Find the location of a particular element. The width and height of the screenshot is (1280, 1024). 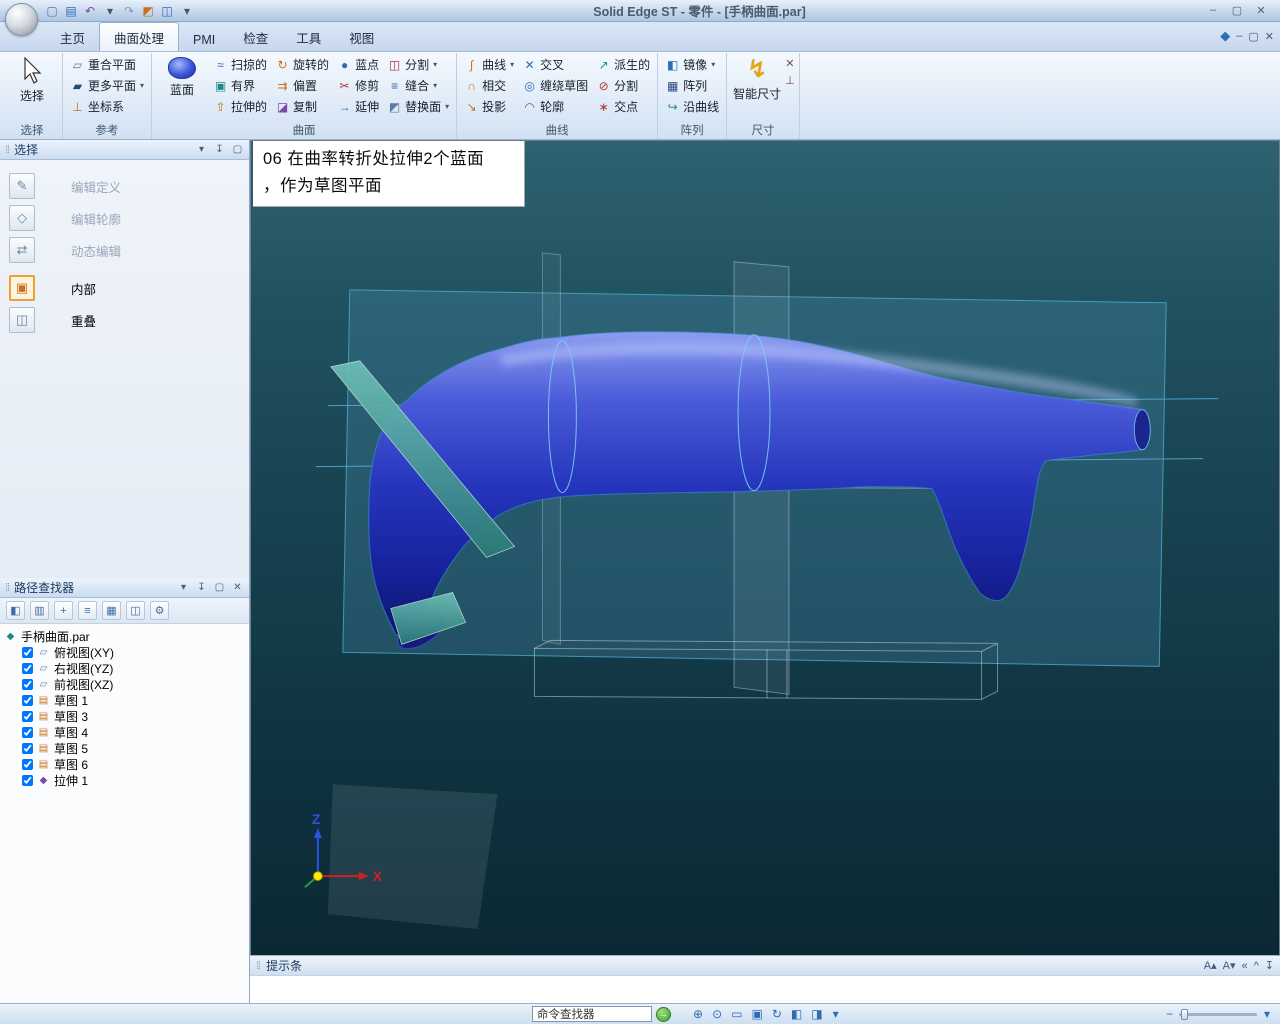

undo-icon: ↶ is located at coordinates (90, 11).